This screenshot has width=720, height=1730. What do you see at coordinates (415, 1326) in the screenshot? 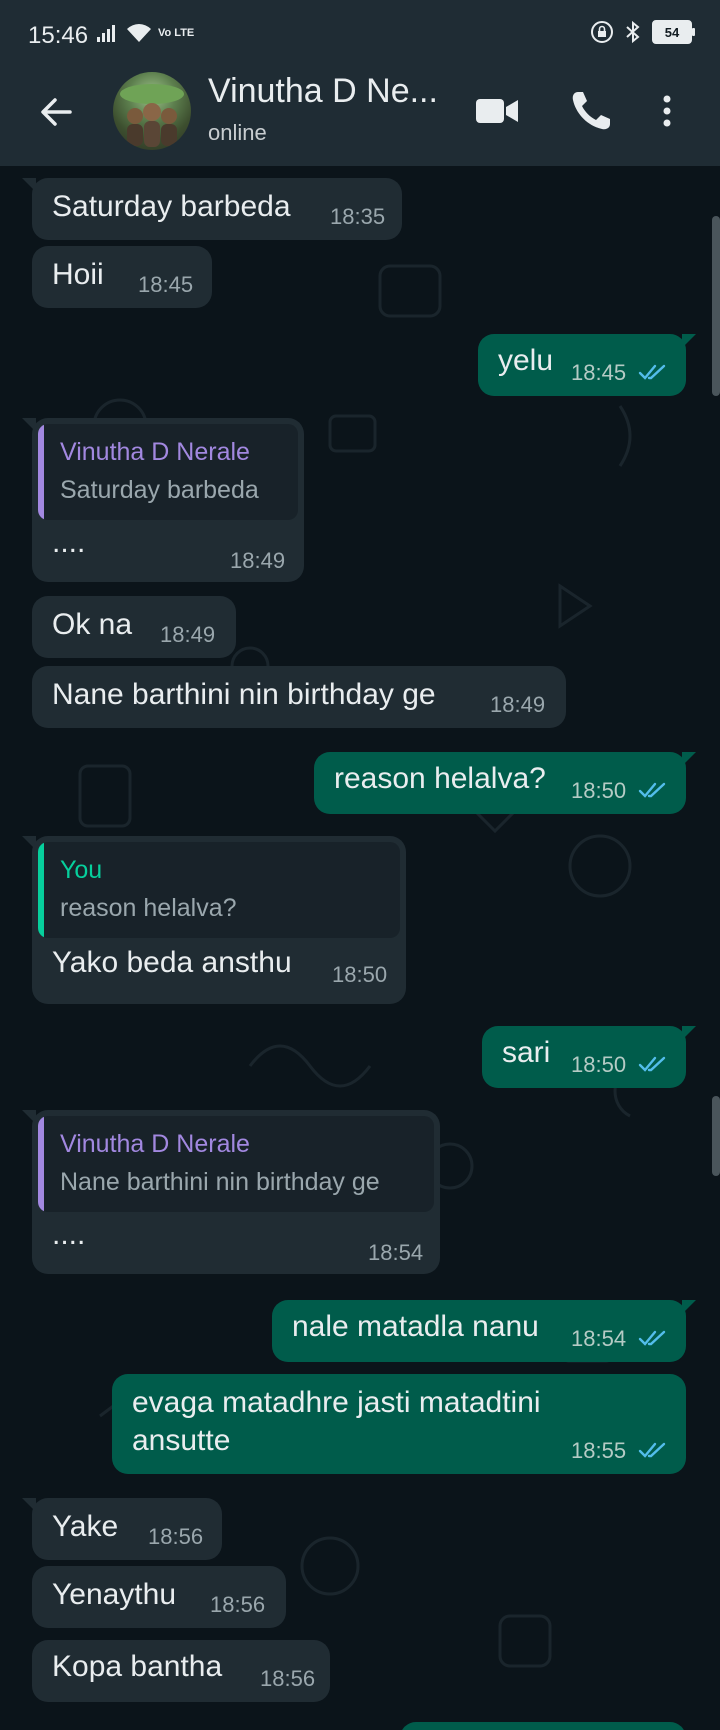
I see `message-text: nale matadla nanu` at bounding box center [415, 1326].